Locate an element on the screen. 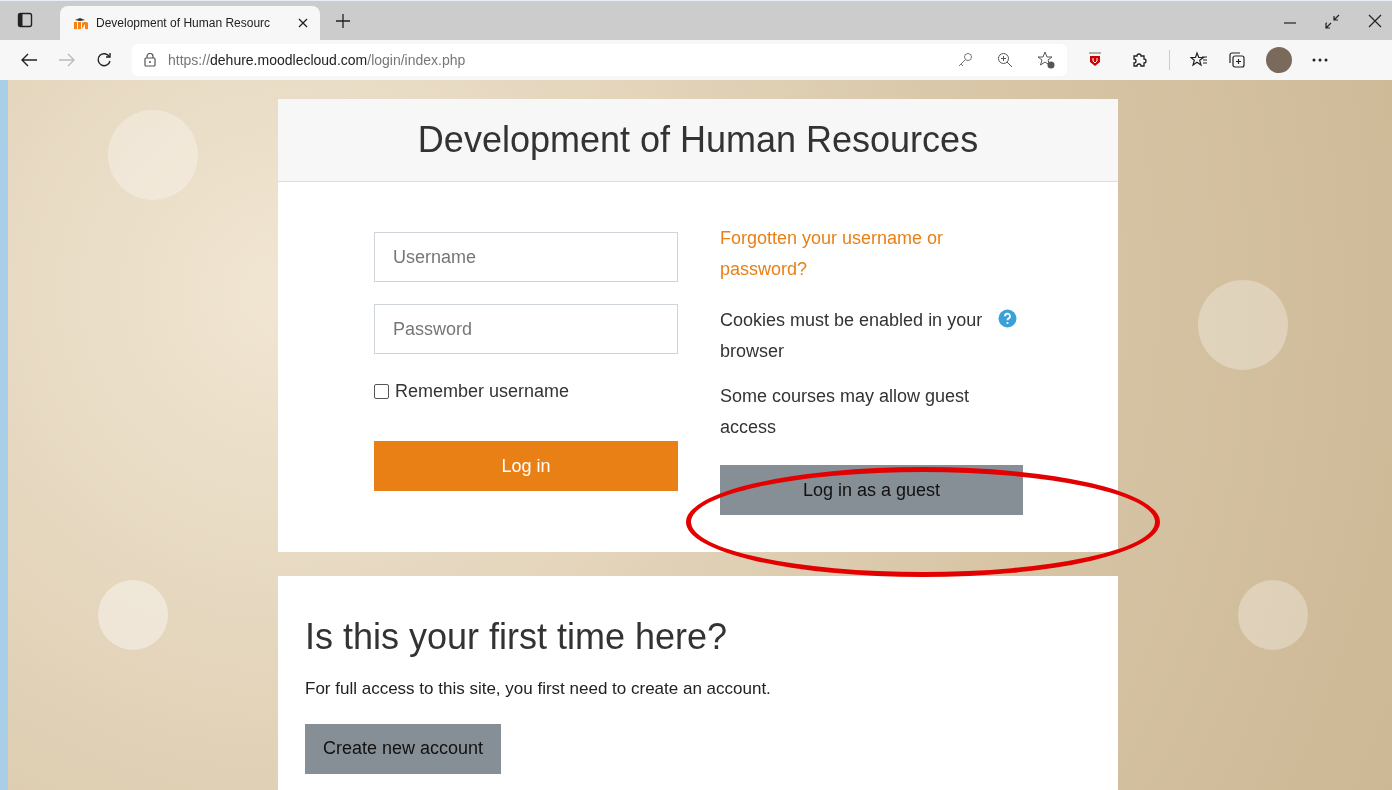 The height and width of the screenshot is (790, 1392). tab-title: Development of Human Resourc is located at coordinates (184, 23).